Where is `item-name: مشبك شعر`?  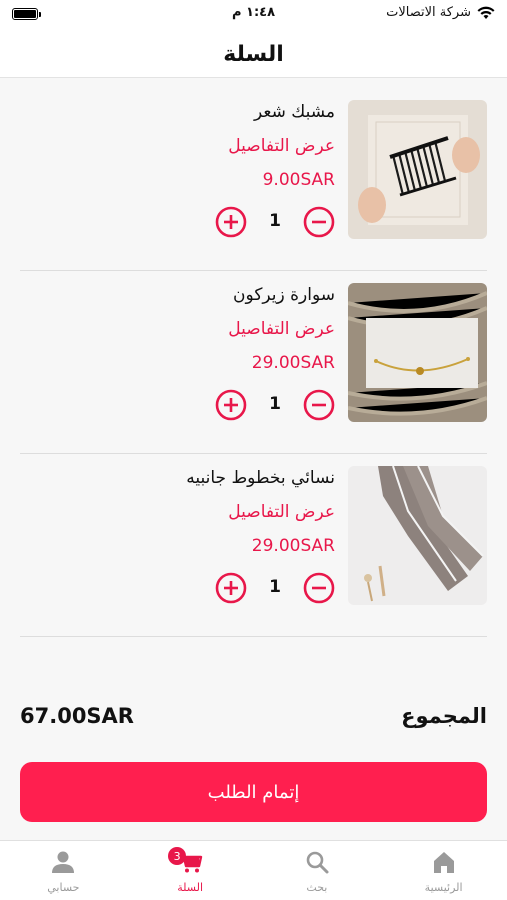
item-name: مشبك شعر is located at coordinates (294, 112).